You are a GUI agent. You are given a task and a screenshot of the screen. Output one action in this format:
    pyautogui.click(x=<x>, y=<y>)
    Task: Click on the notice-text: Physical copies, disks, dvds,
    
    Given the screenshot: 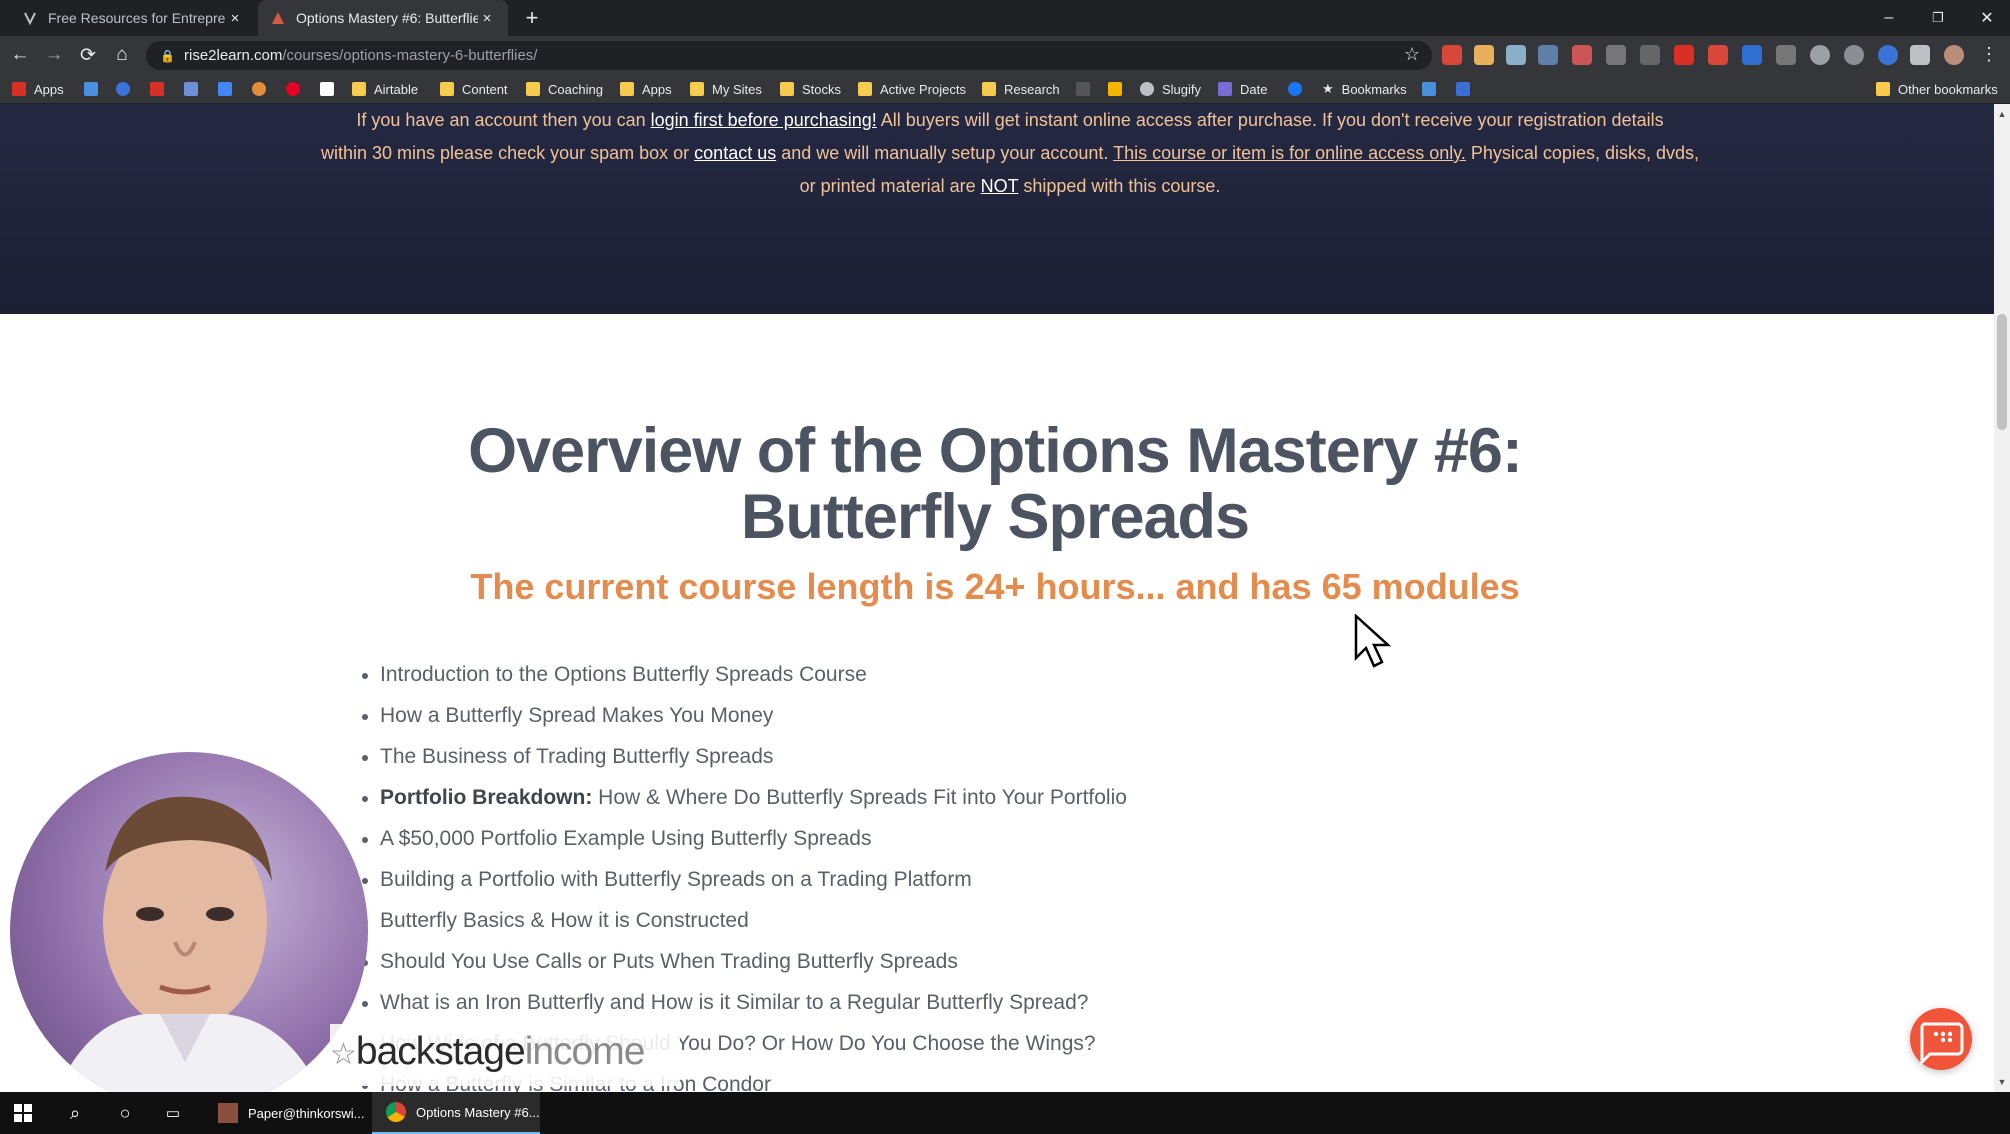 What is the action you would take?
    pyautogui.click(x=1582, y=153)
    